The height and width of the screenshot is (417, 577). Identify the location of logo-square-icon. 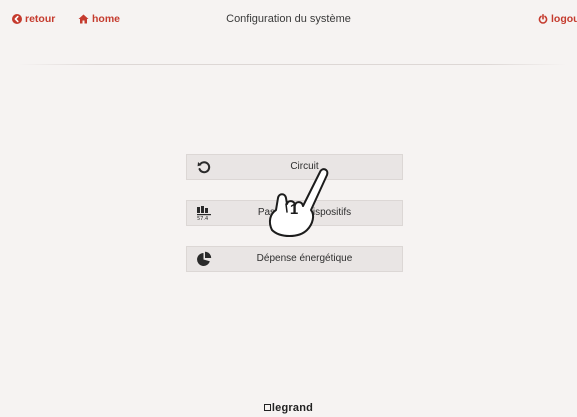
(267, 407).